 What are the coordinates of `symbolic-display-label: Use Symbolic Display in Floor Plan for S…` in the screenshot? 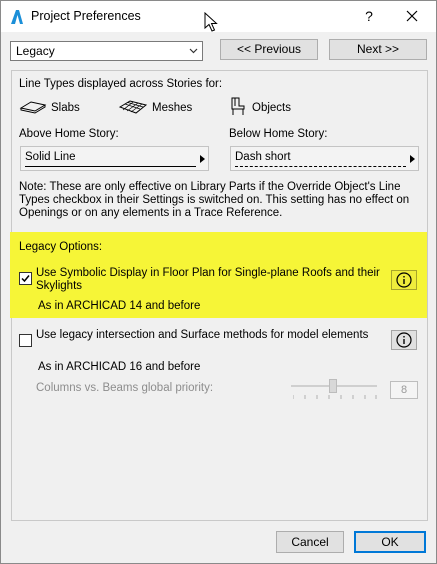 It's located at (211, 280).